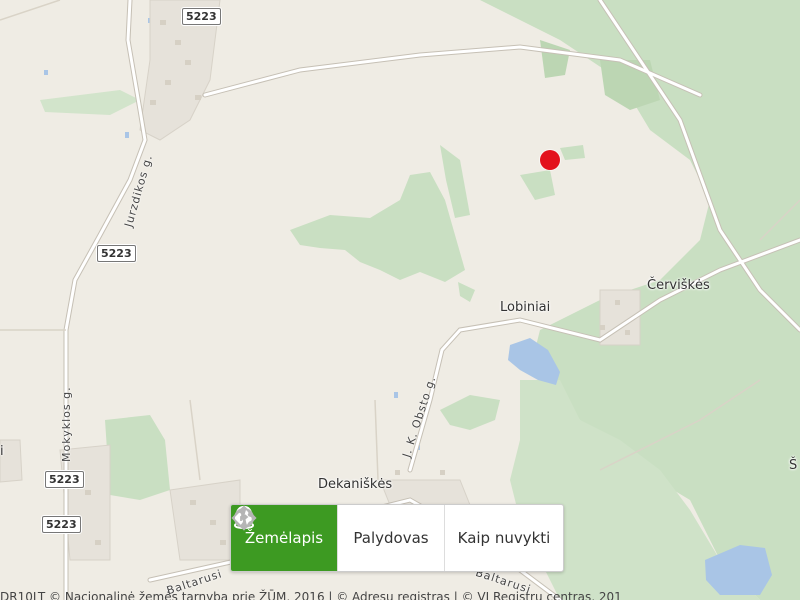  What do you see at coordinates (66, 424) in the screenshot?
I see `street-label-mokyklos: Mokyklos g.` at bounding box center [66, 424].